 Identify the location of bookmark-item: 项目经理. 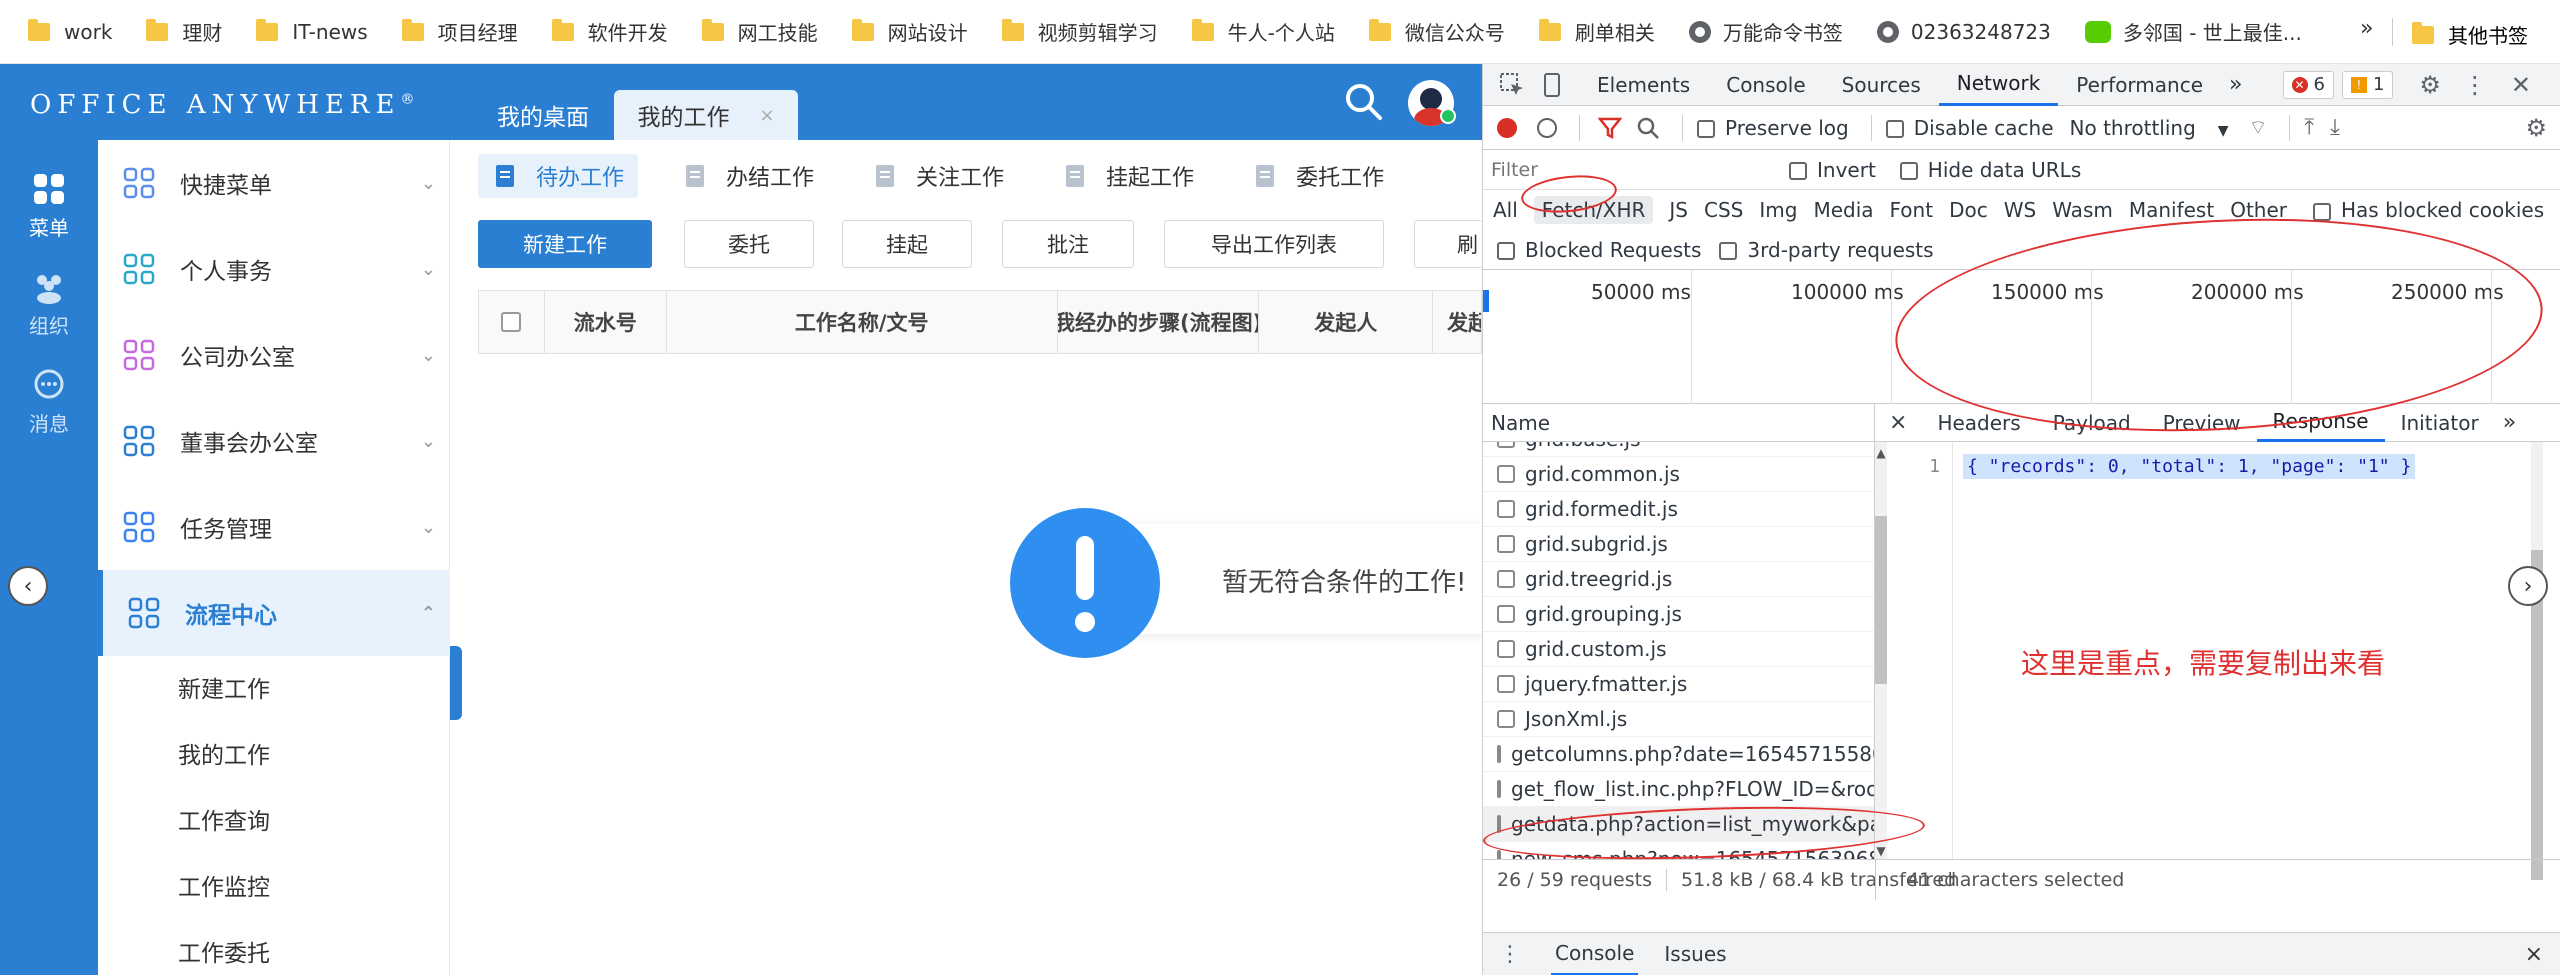
(459, 31).